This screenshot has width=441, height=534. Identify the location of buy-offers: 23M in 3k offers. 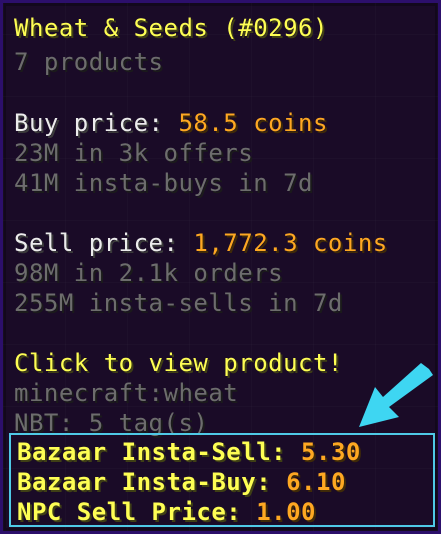
(134, 153).